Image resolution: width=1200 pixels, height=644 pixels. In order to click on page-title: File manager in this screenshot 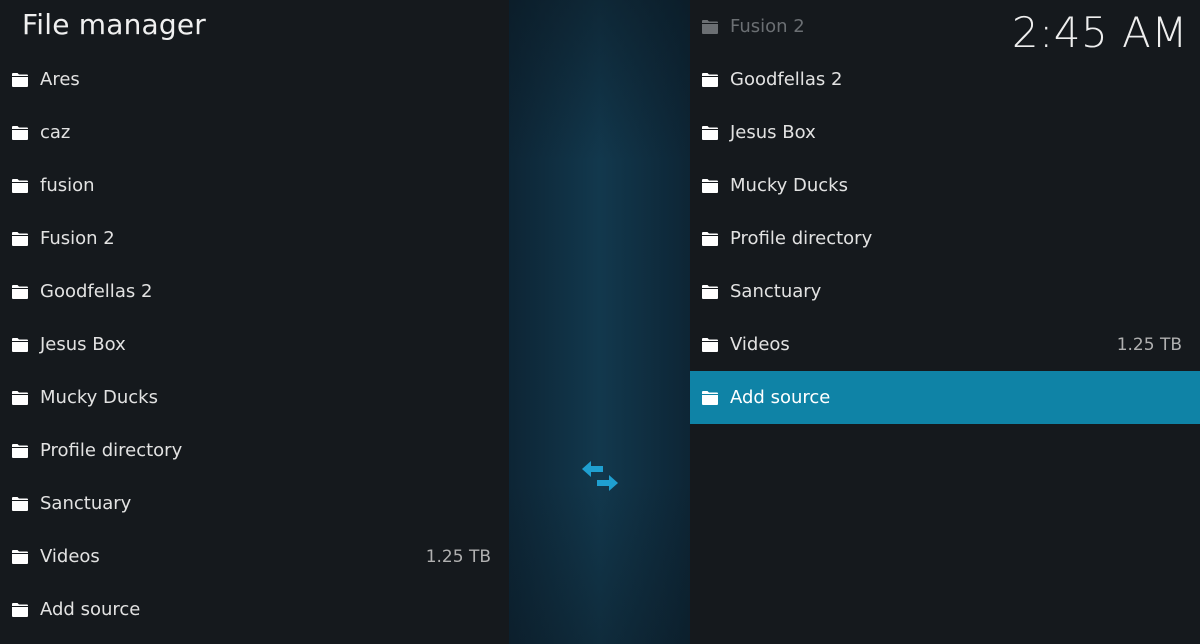, I will do `click(114, 24)`.